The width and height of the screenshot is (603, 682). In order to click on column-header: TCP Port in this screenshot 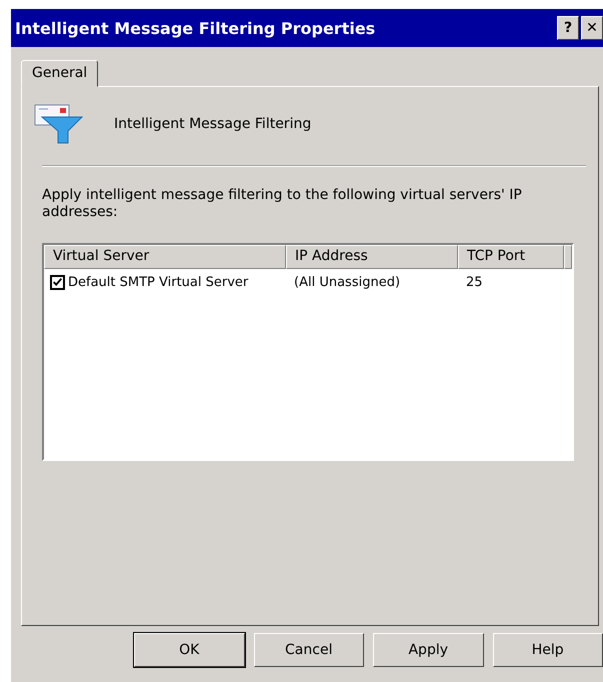, I will do `click(511, 257)`.